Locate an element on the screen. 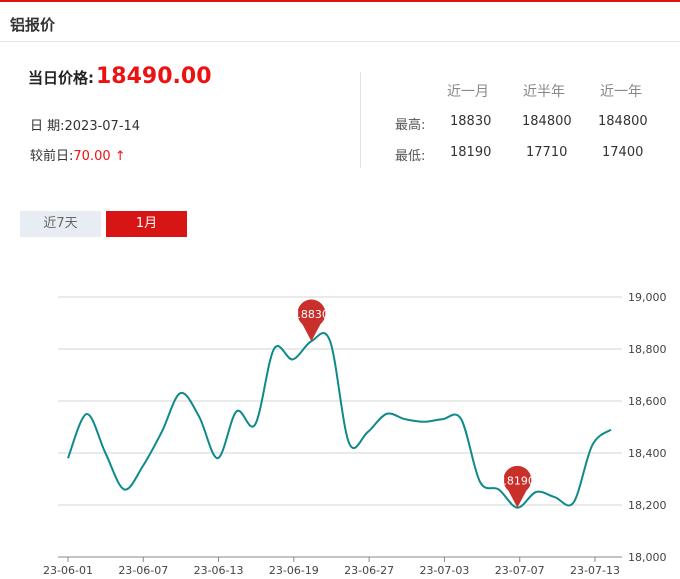 This screenshot has width=680, height=579. price-label: 当日价格: is located at coordinates (61, 78).